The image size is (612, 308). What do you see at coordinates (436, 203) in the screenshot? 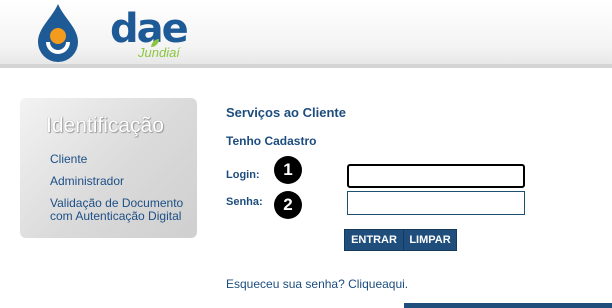
I see `password-input` at bounding box center [436, 203].